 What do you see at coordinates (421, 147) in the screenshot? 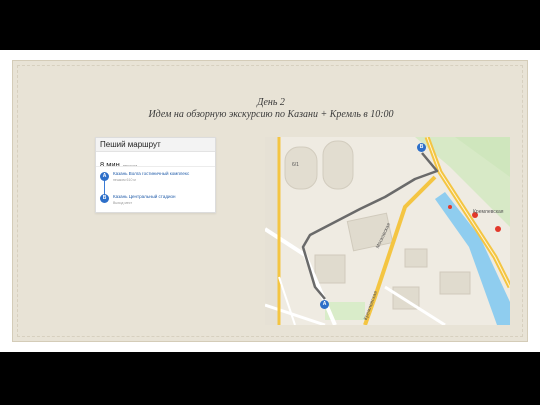
I see `map-marker-b-icon: B` at bounding box center [421, 147].